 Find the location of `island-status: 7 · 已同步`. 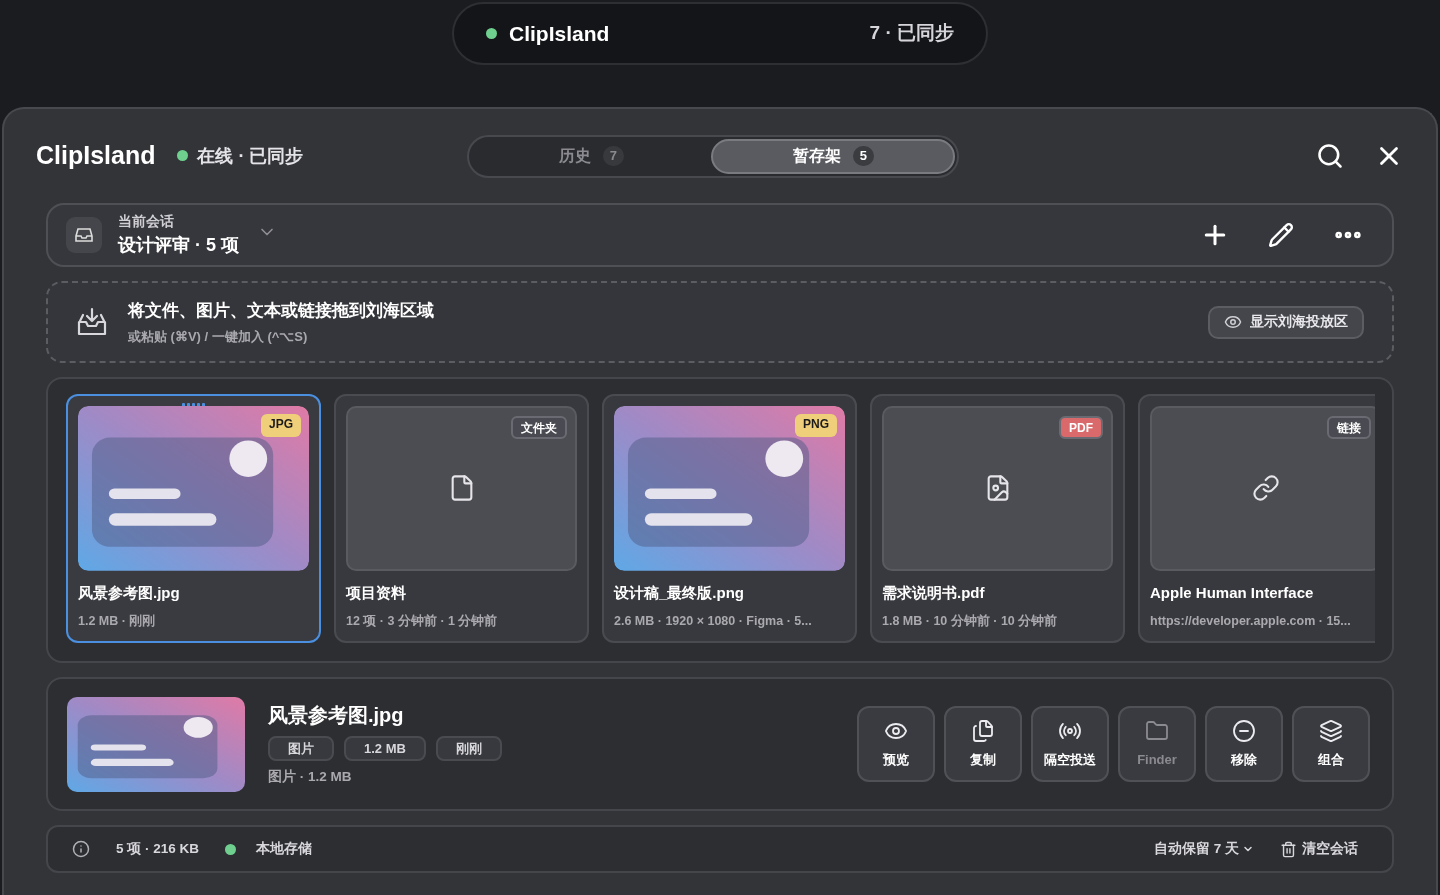

island-status: 7 · 已同步 is located at coordinates (911, 33).